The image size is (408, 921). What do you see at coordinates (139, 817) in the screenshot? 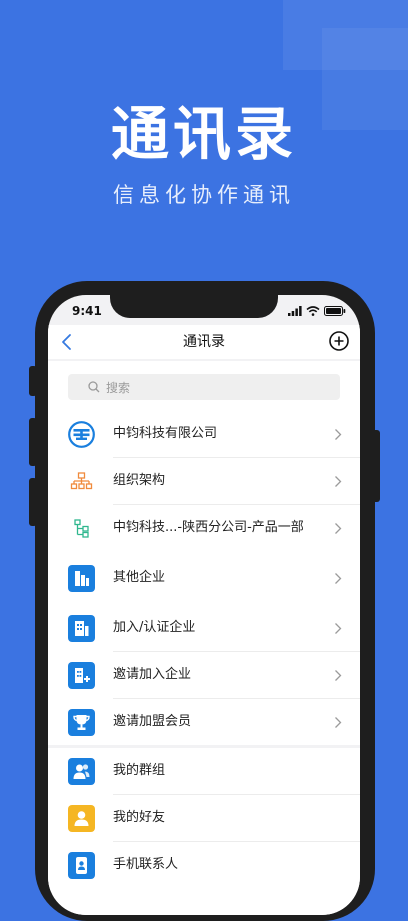
I see `list-item-label: 我的好友` at bounding box center [139, 817].